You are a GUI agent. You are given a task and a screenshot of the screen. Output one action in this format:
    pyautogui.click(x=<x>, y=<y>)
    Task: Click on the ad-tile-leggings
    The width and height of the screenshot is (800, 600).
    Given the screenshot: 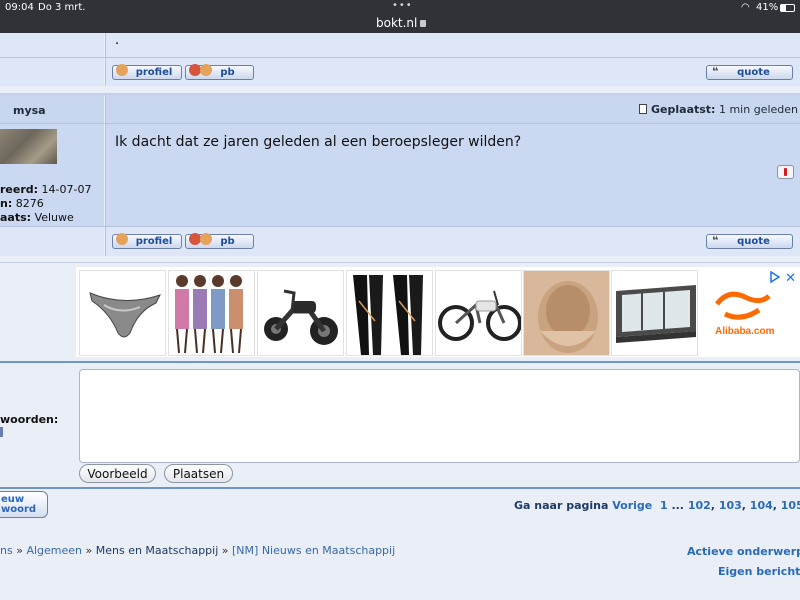 What is the action you would take?
    pyautogui.click(x=389, y=313)
    